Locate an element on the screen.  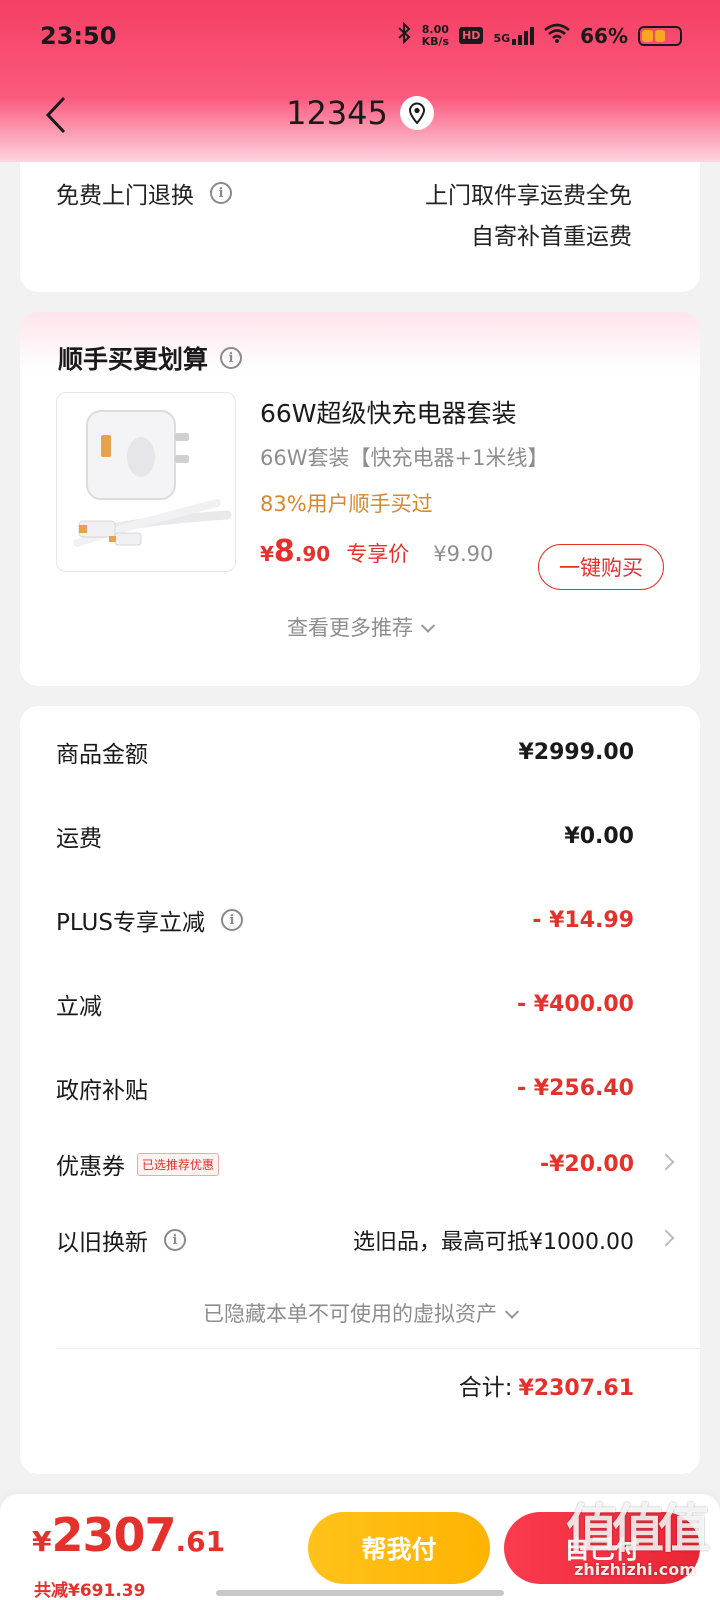
summary-value: 选旧品，最高可抵¥1000.00 is located at coordinates (493, 1242).